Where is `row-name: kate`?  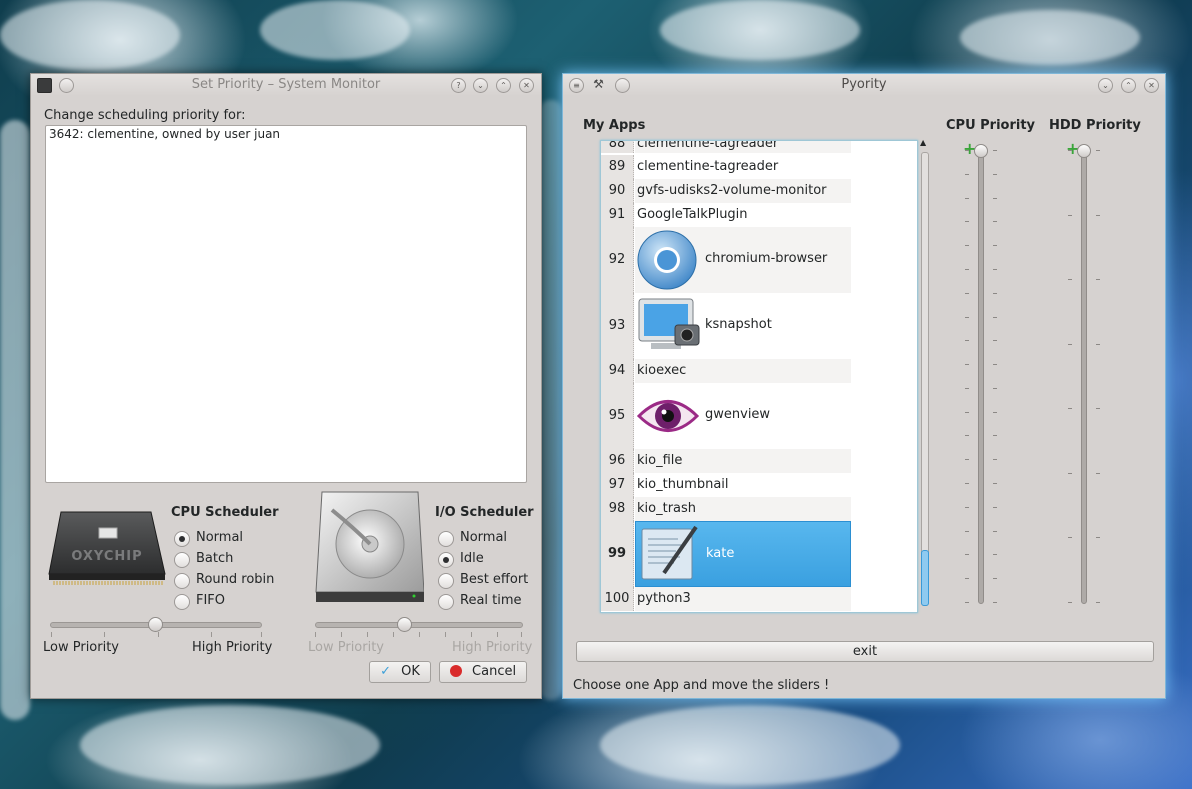 row-name: kate is located at coordinates (720, 553).